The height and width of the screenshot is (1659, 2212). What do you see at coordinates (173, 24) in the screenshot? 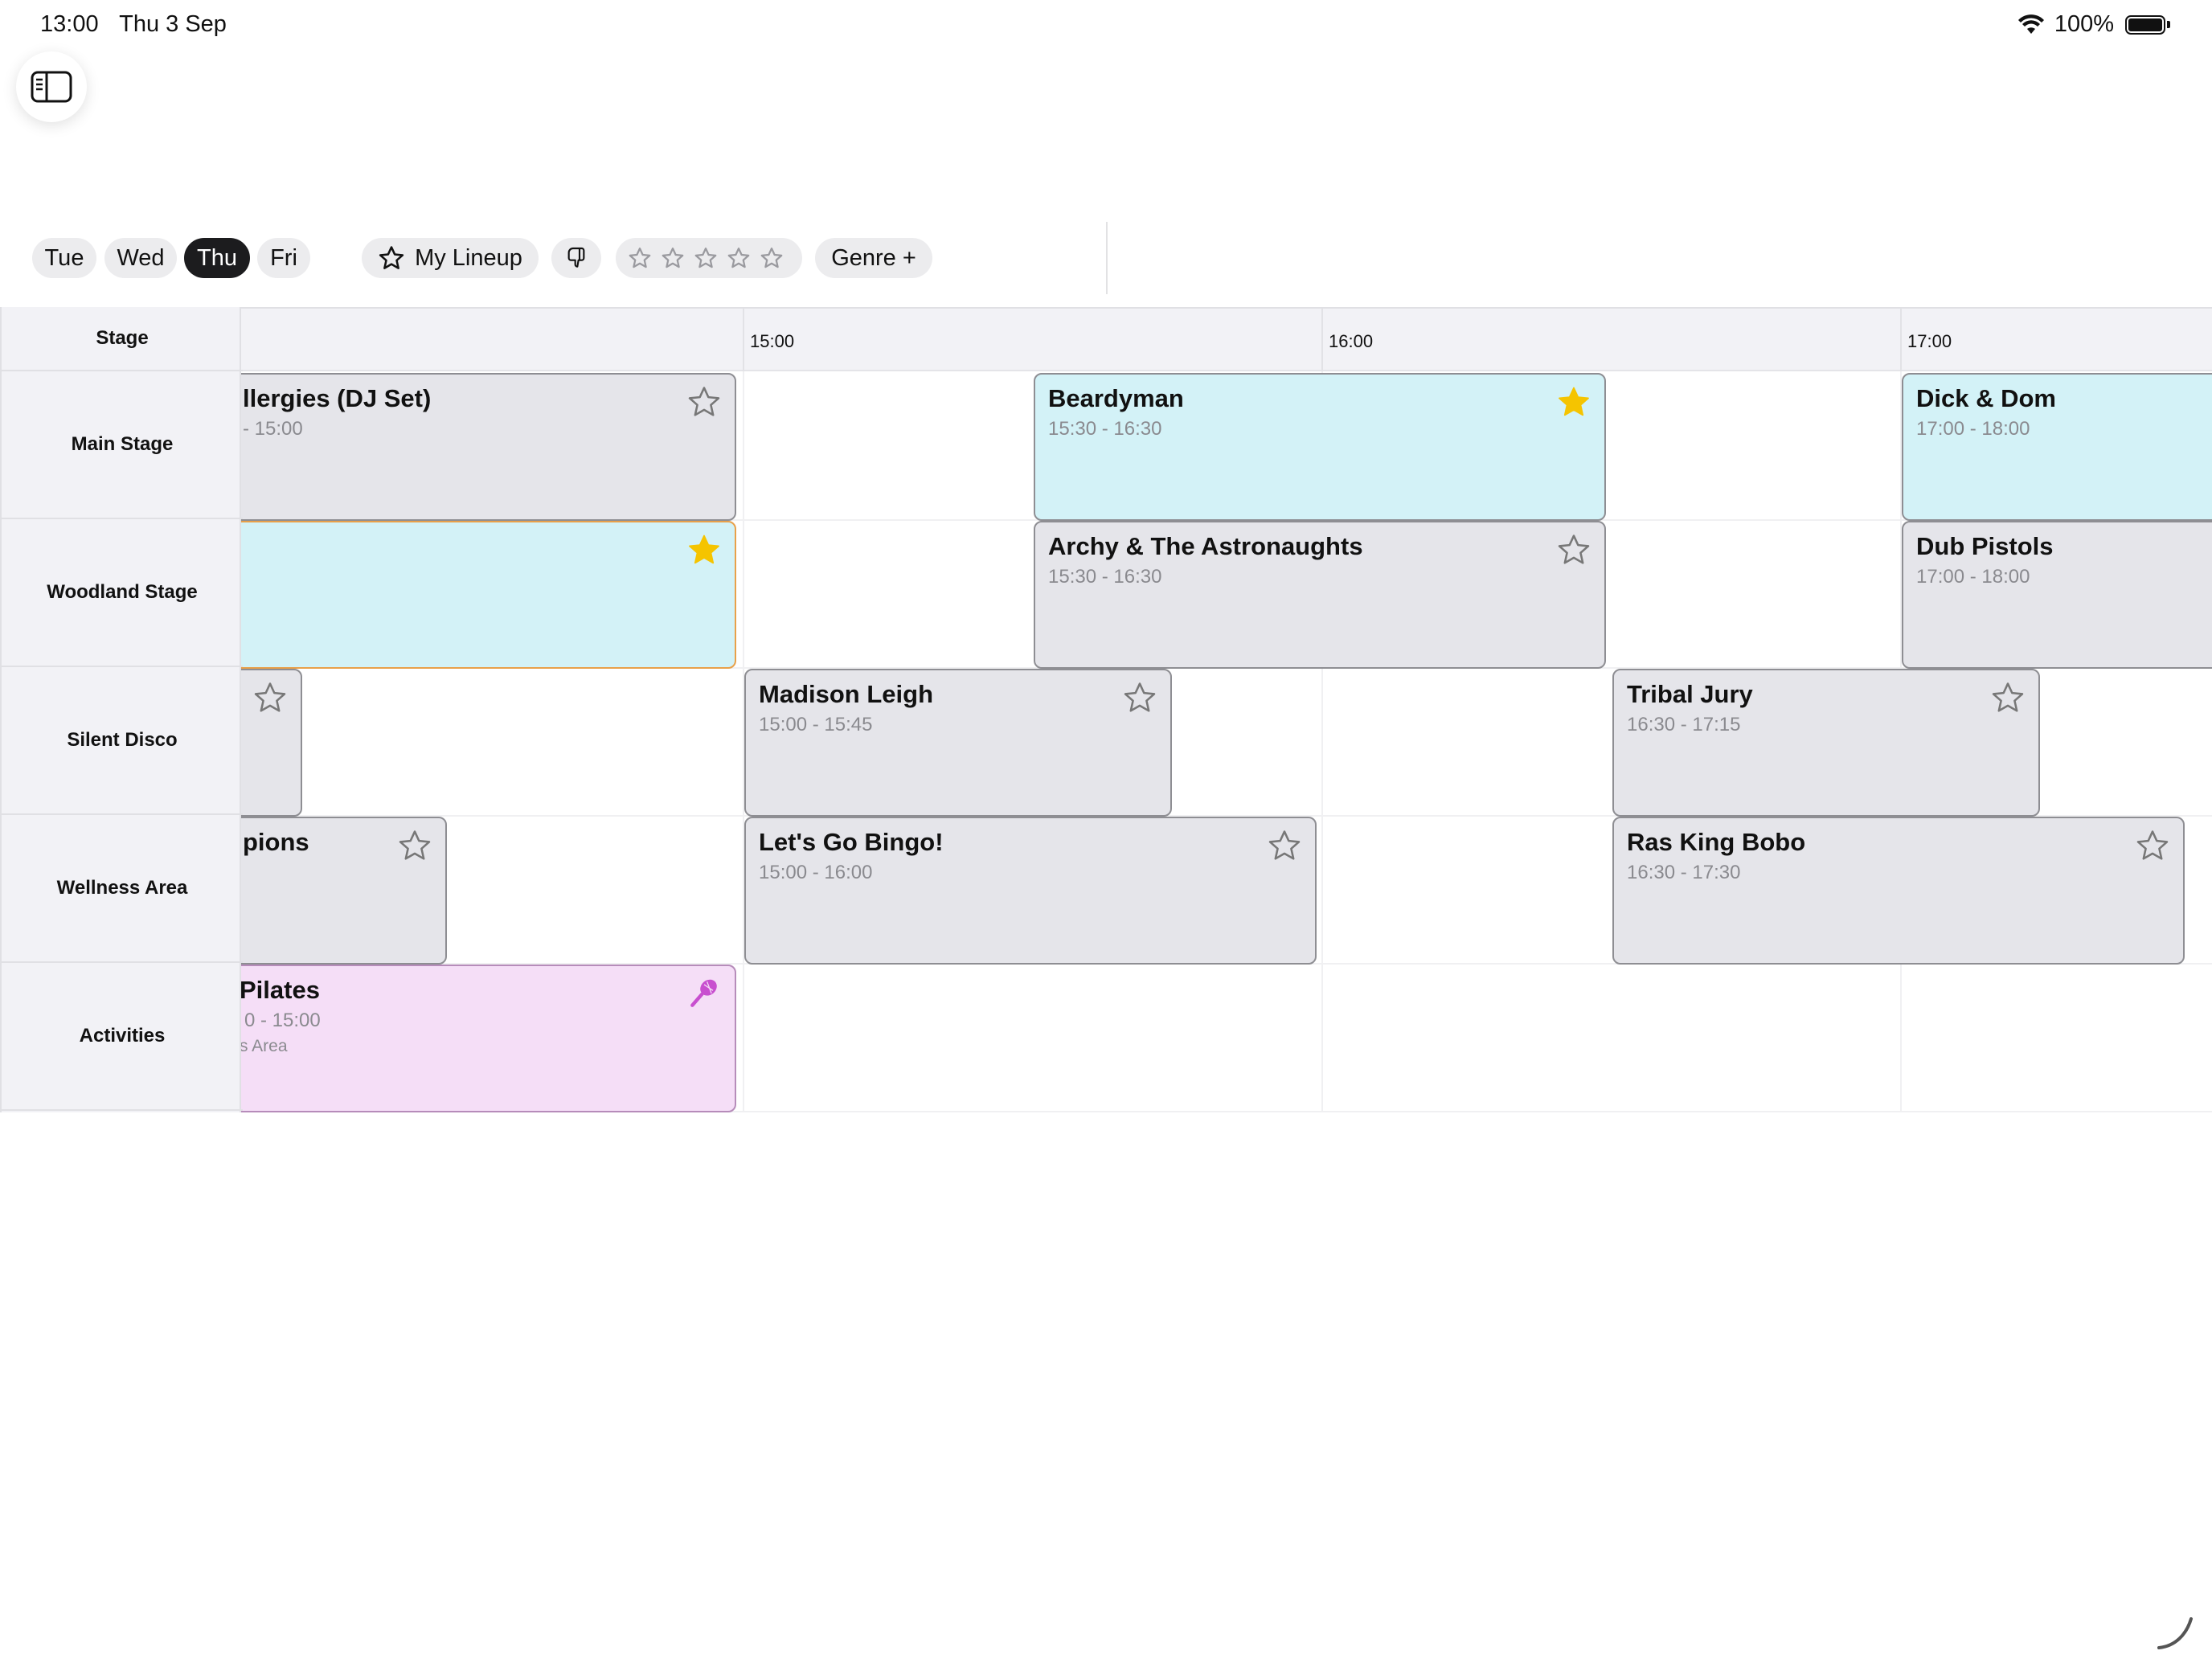
I see `status-date: Thu 3 Sep` at bounding box center [173, 24].